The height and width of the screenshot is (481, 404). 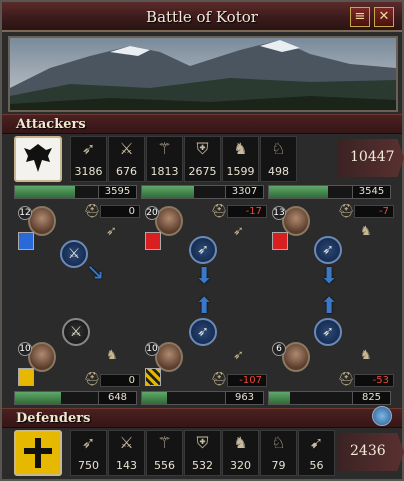 I want to click on globe-icon, so click(x=382, y=416).